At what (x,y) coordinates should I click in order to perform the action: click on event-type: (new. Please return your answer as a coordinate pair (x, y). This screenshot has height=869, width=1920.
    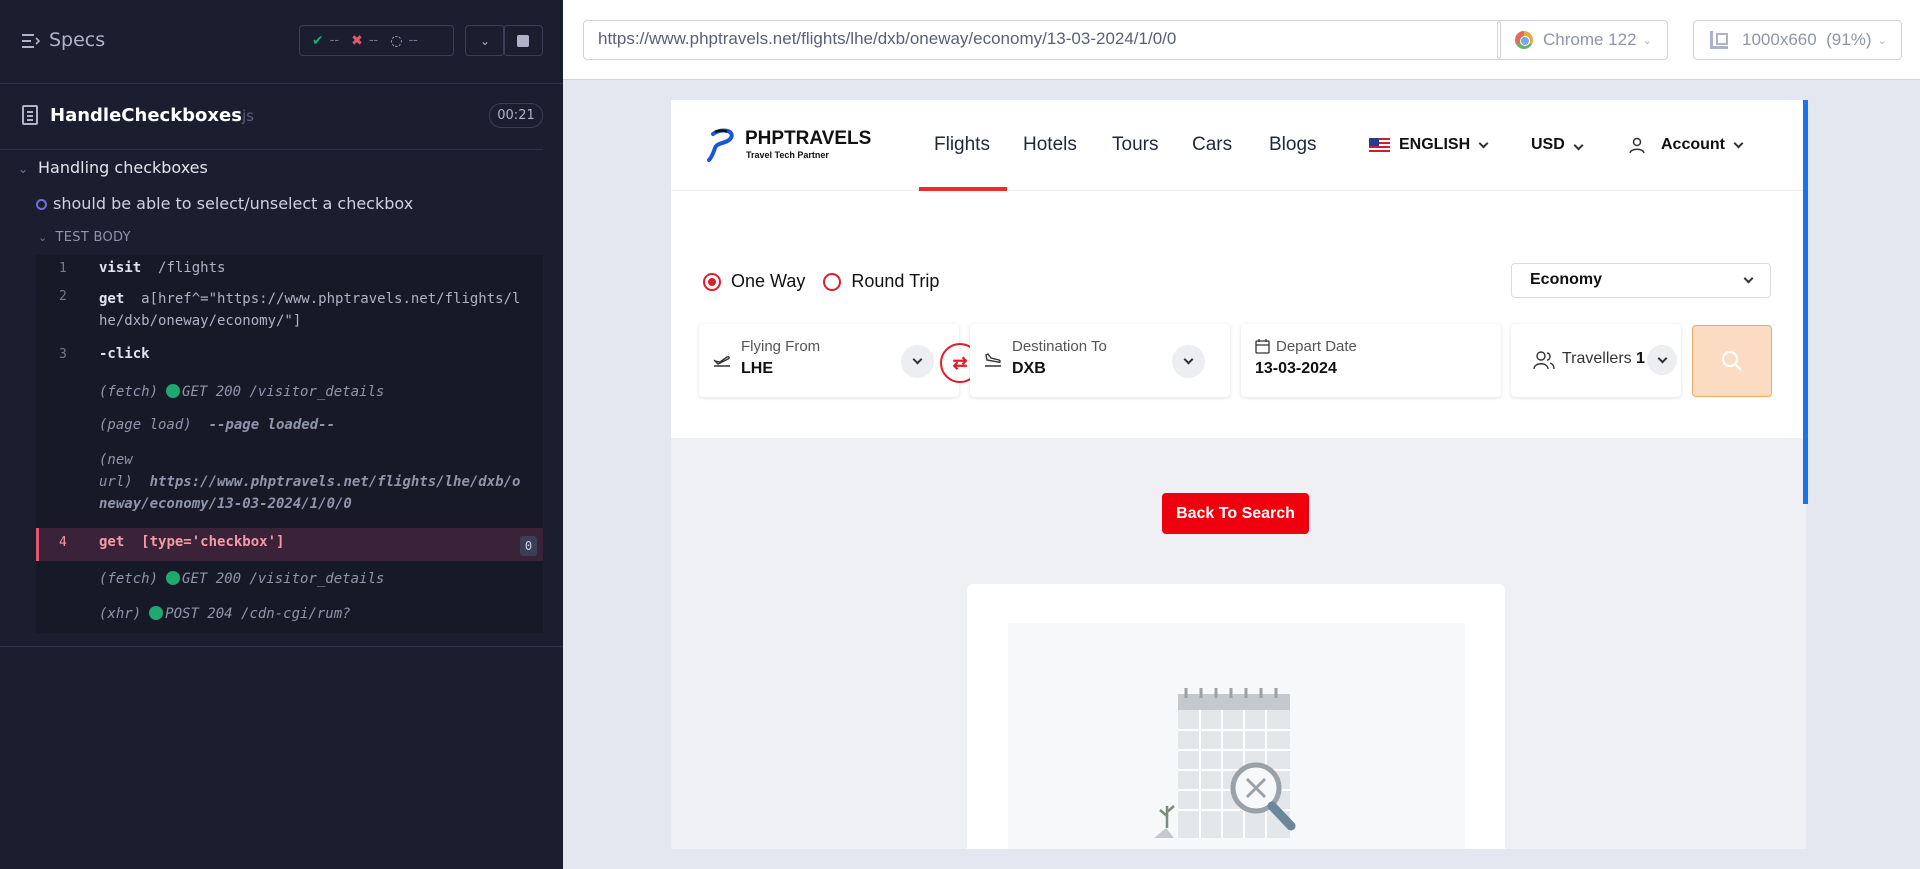
    Looking at the image, I should click on (116, 460).